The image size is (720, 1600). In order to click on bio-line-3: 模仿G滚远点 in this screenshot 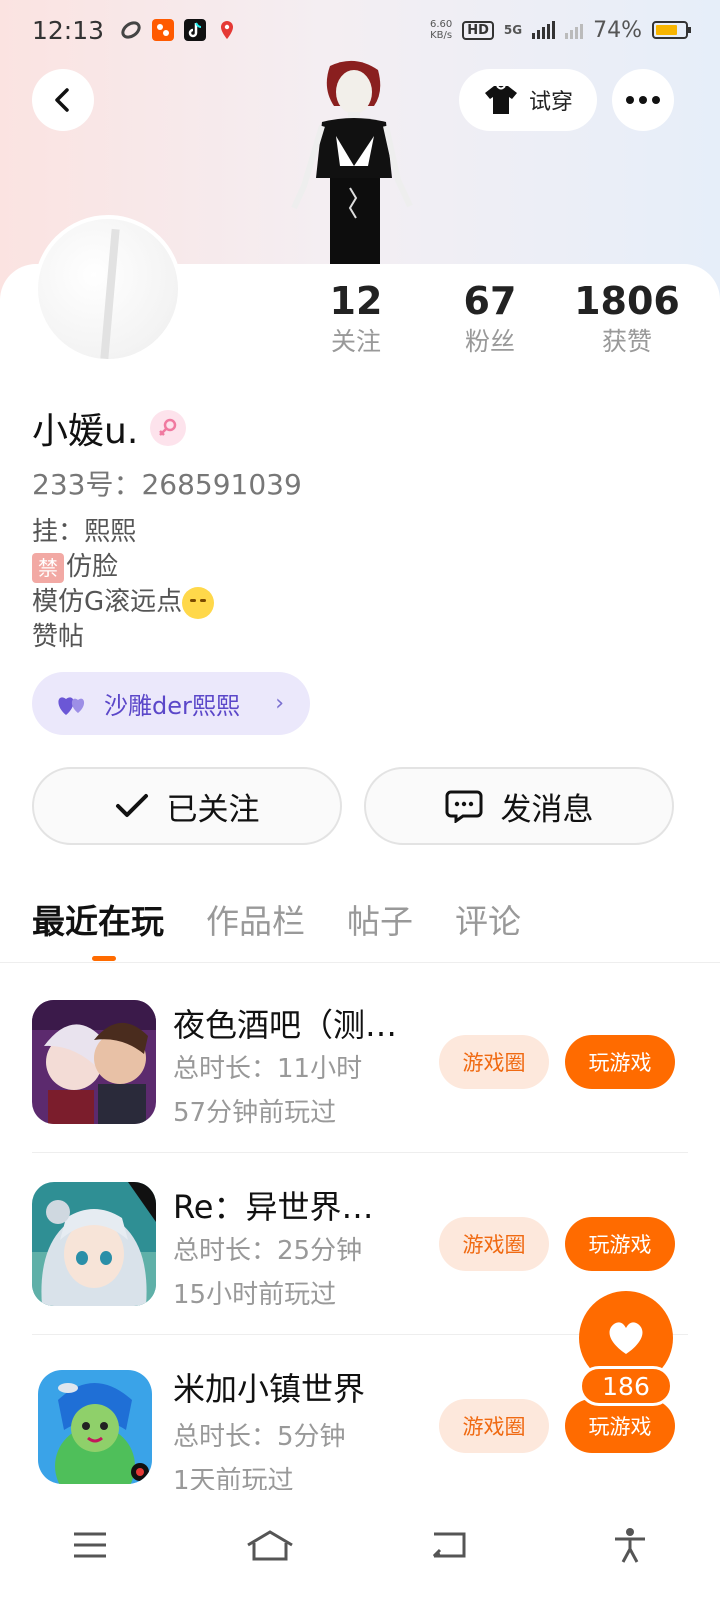, I will do `click(123, 602)`.